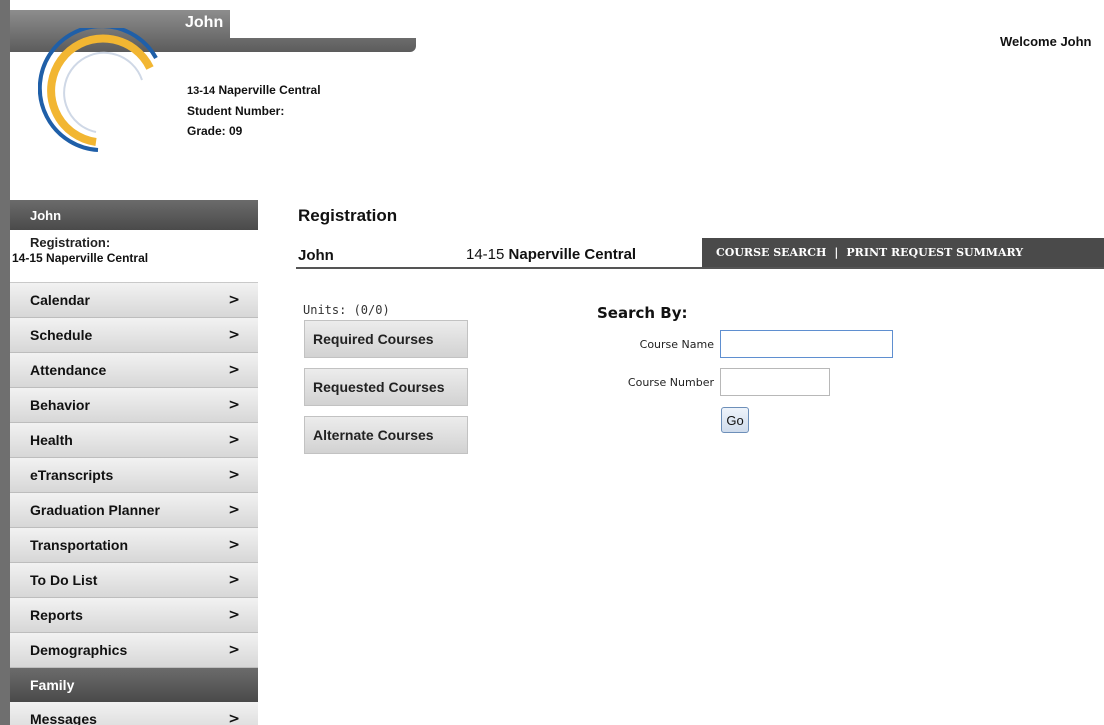 The height and width of the screenshot is (725, 1104). Describe the element at coordinates (134, 405) in the screenshot. I see `sidebar-item-behavior: Behavior >` at that location.